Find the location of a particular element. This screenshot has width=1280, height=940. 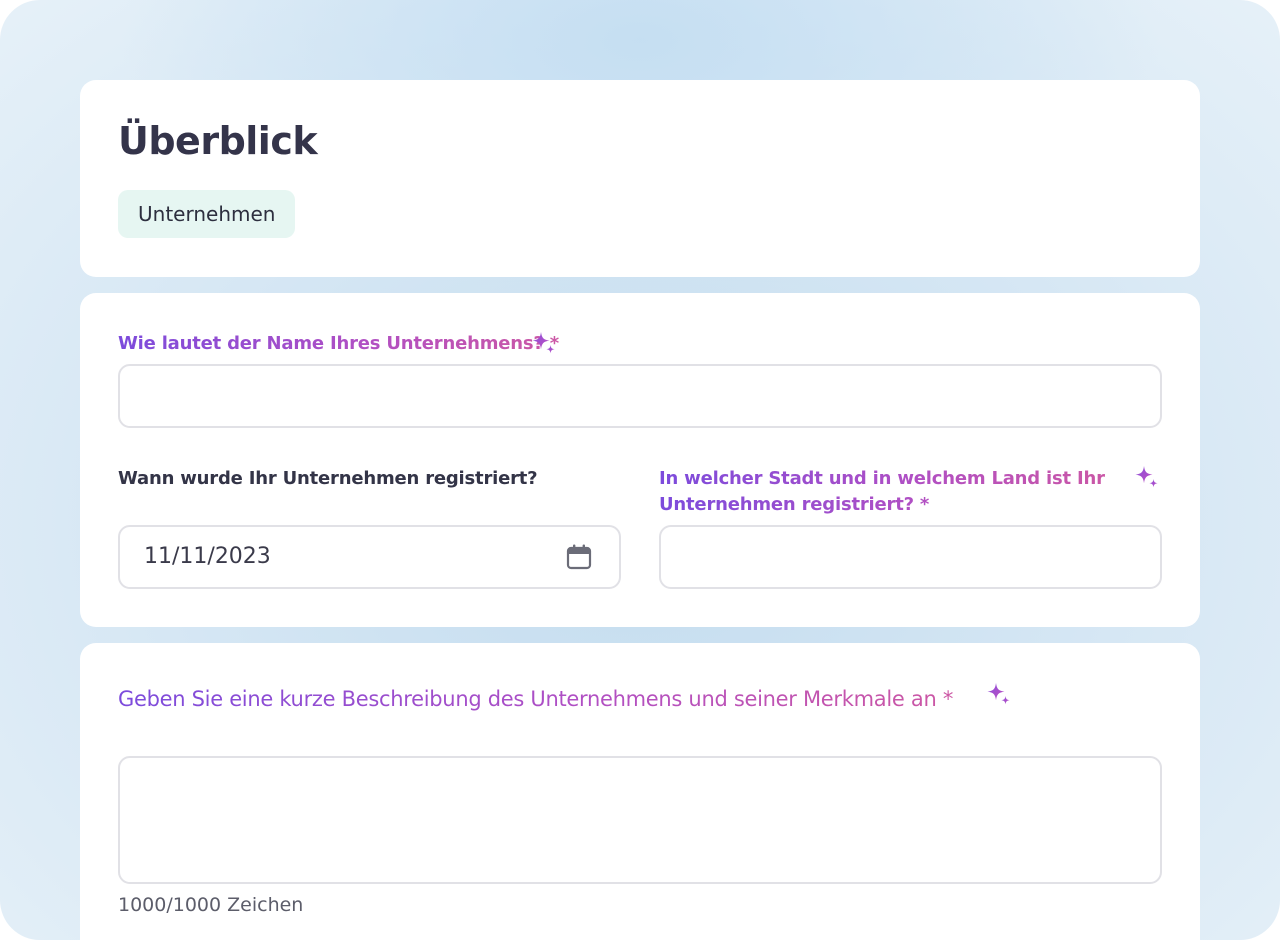

section-chip-company: Unternehmen is located at coordinates (207, 214).